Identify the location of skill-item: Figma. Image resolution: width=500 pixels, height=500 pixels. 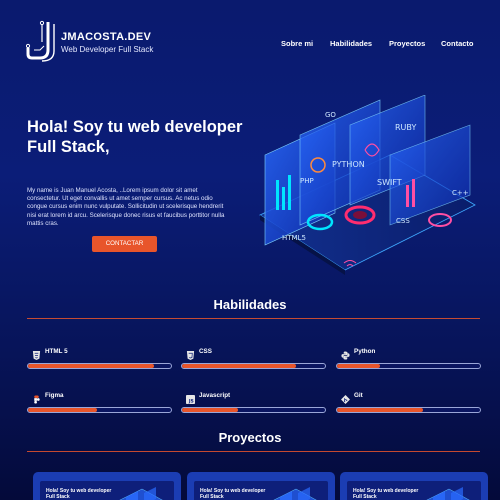
(99, 406).